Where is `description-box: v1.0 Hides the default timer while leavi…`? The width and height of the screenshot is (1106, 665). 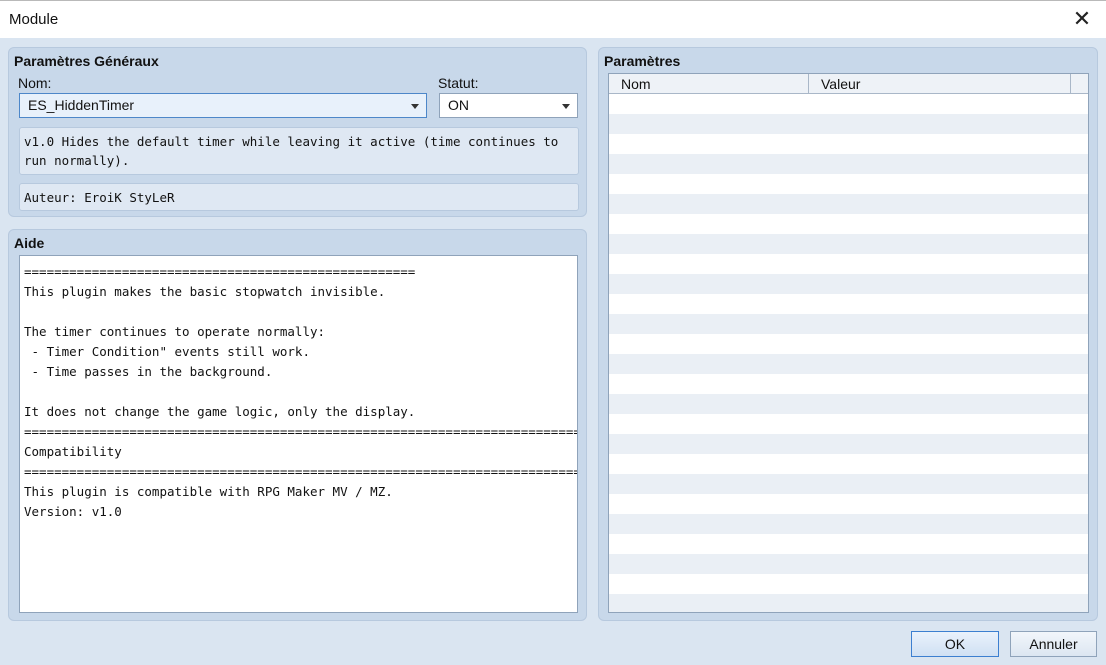
description-box: v1.0 Hides the default timer while leavi… is located at coordinates (299, 151).